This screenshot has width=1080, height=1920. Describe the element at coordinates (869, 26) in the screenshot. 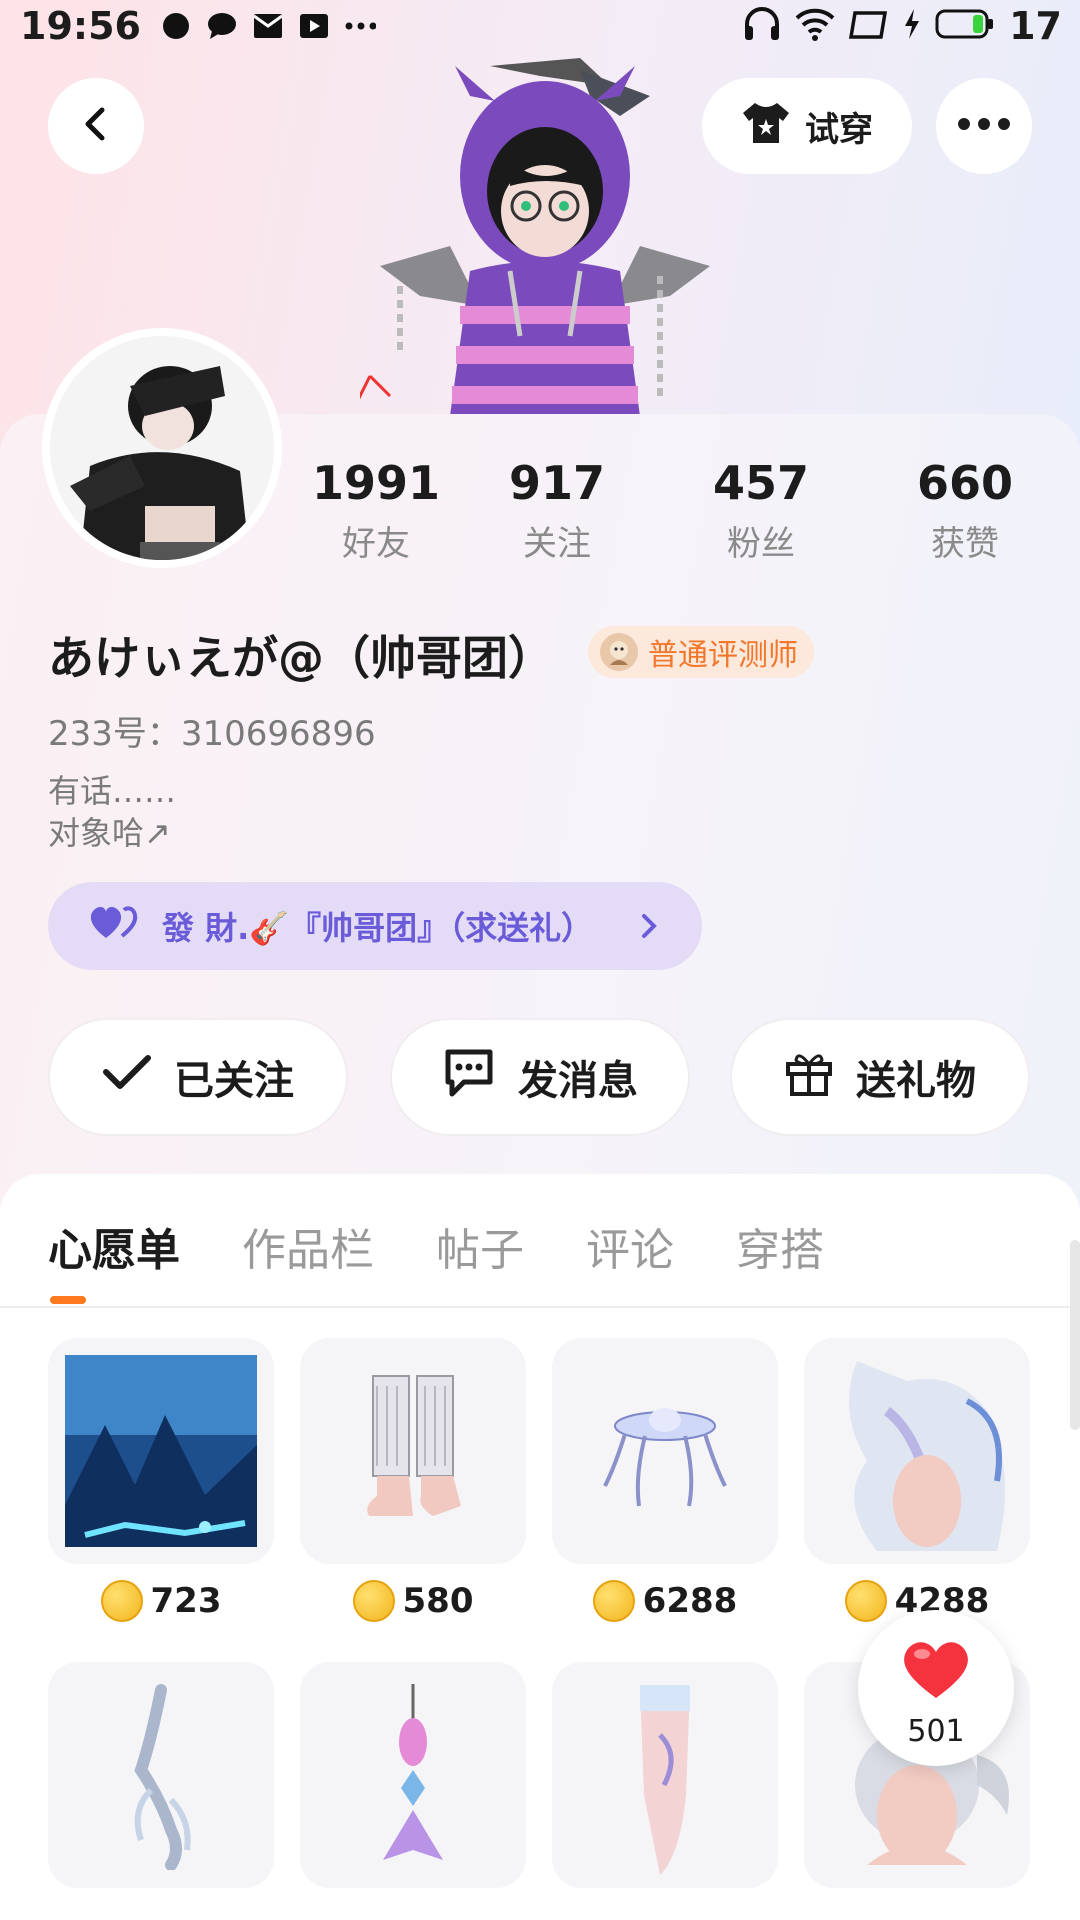

I see `screen-icon` at that location.